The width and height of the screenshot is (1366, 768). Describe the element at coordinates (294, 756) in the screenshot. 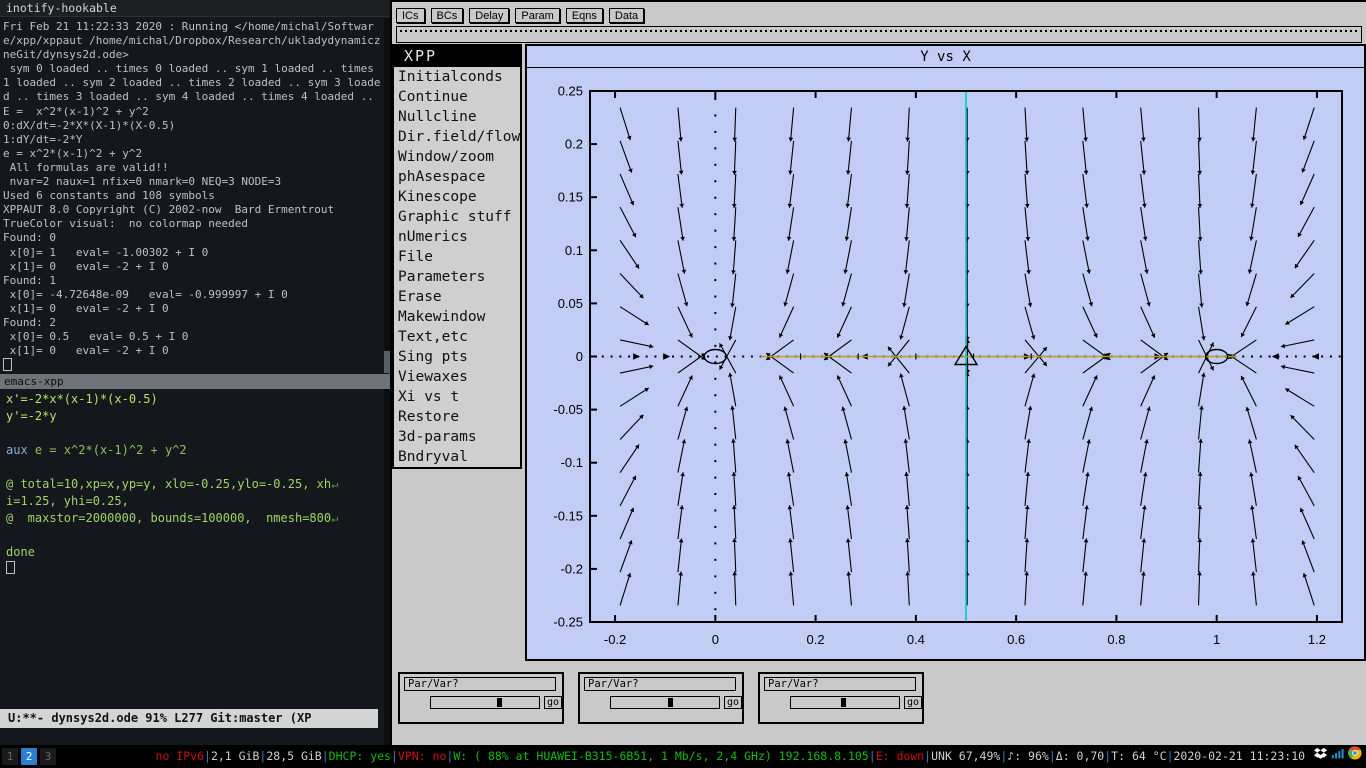

I see `status-item: 28,5 GiB` at that location.